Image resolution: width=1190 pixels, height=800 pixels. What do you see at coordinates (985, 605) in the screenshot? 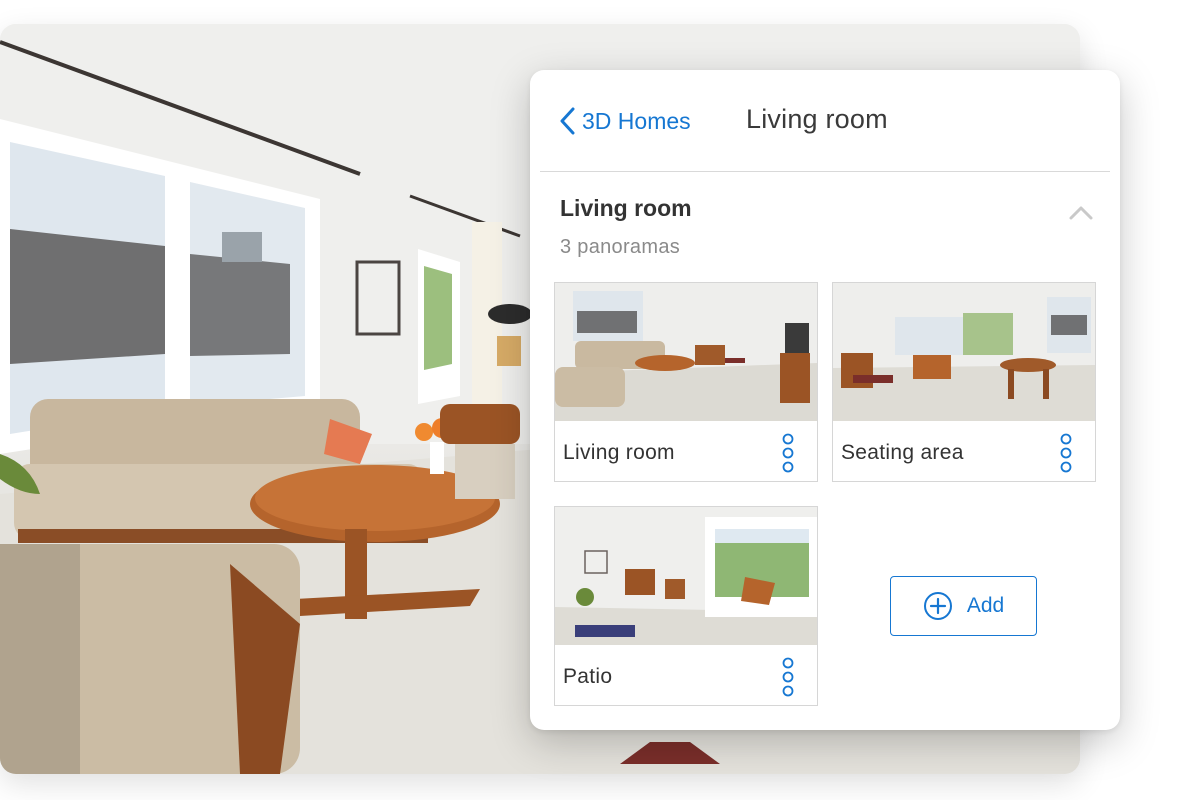
I see `add-button-label: Add` at bounding box center [985, 605].